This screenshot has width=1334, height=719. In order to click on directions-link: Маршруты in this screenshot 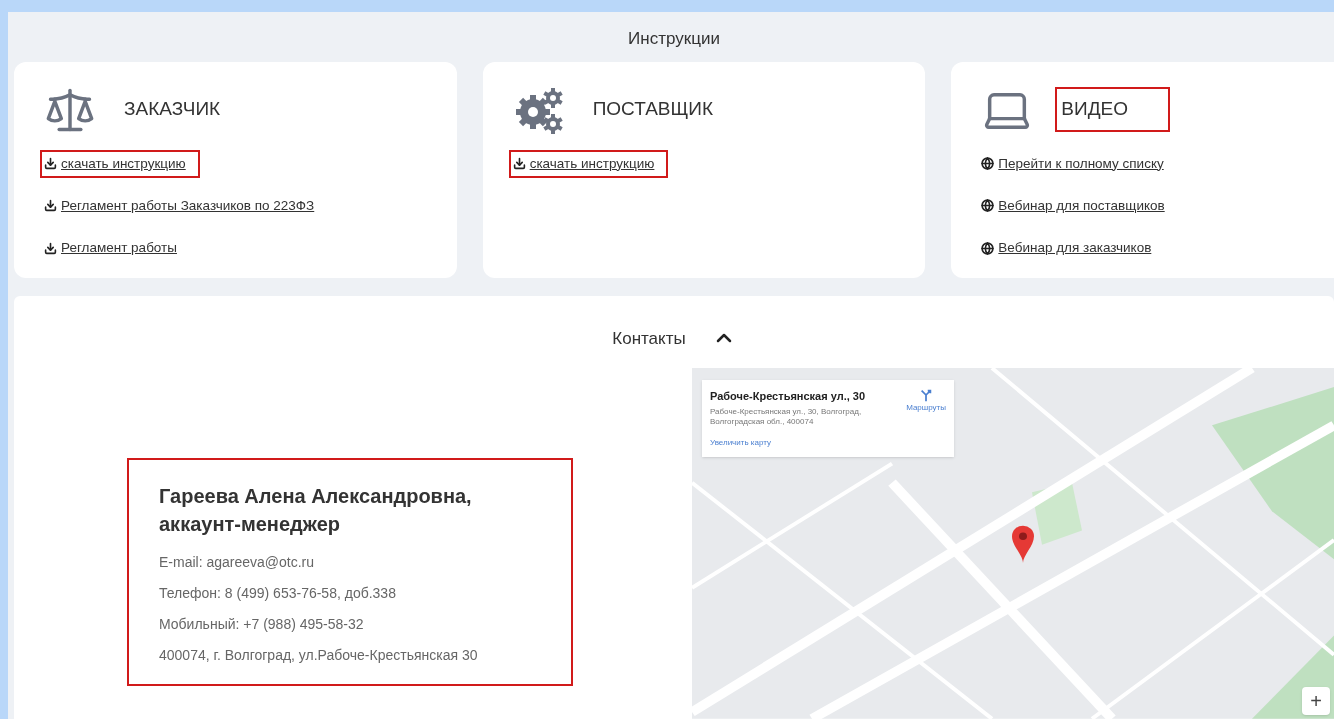, I will do `click(926, 418)`.